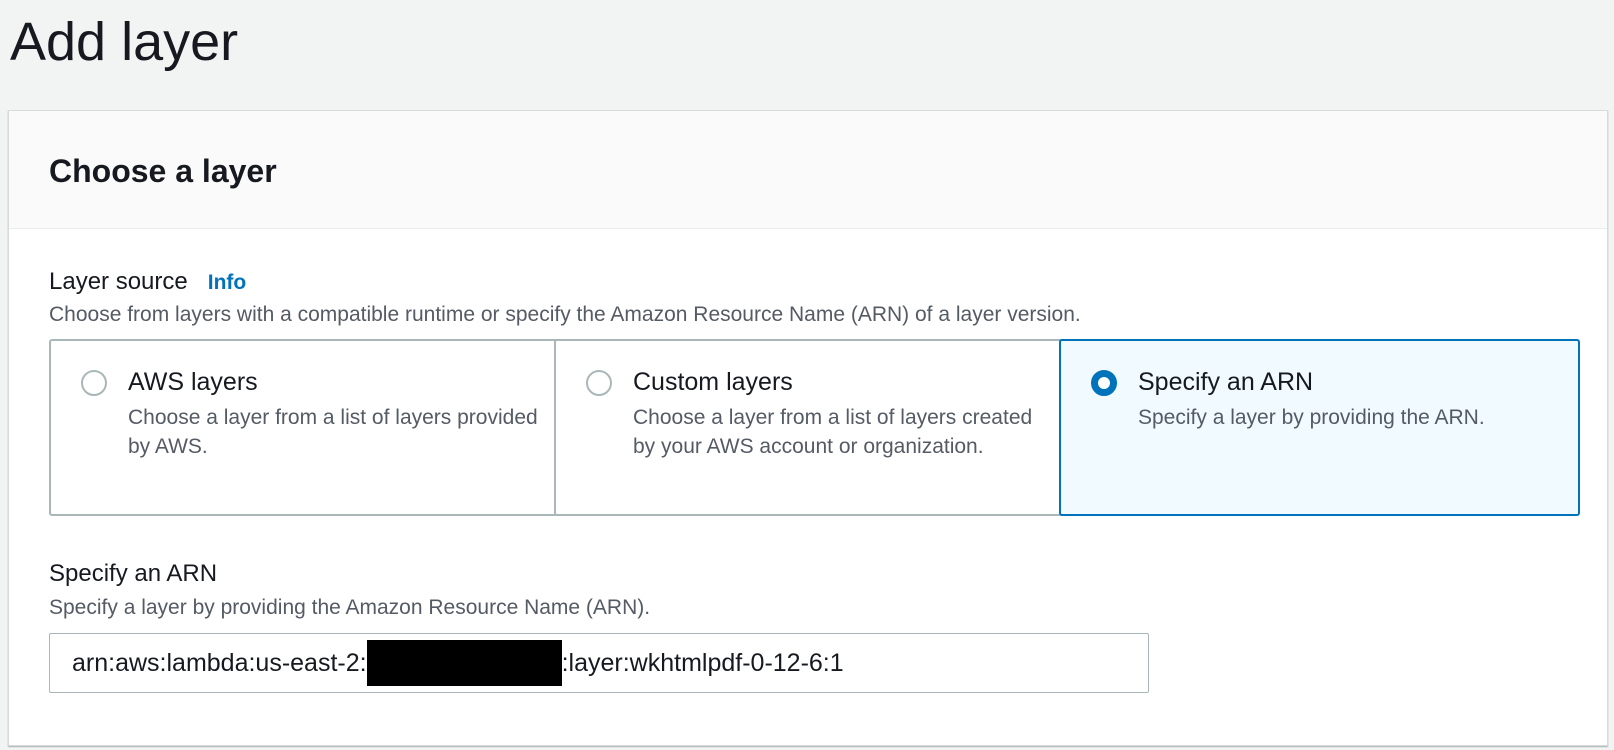  I want to click on layer-source-label: Layer source, so click(118, 281).